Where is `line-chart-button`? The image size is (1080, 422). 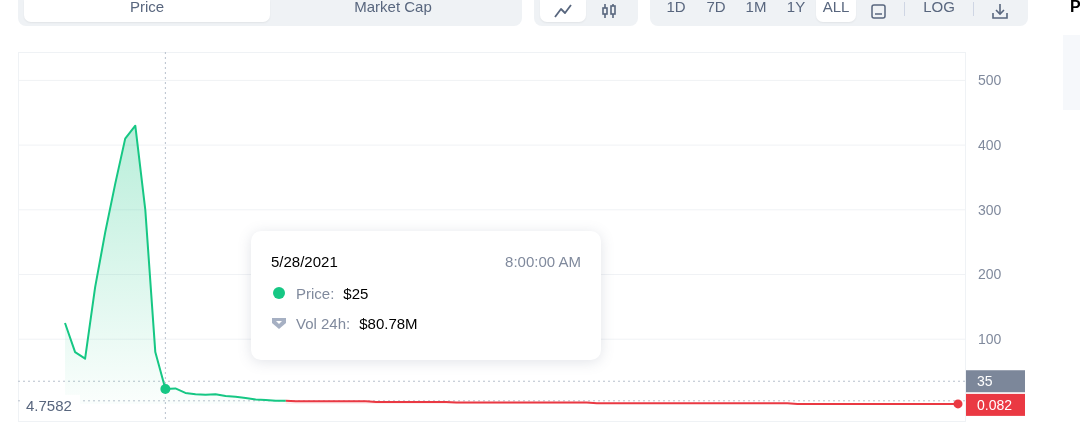 line-chart-button is located at coordinates (563, 11).